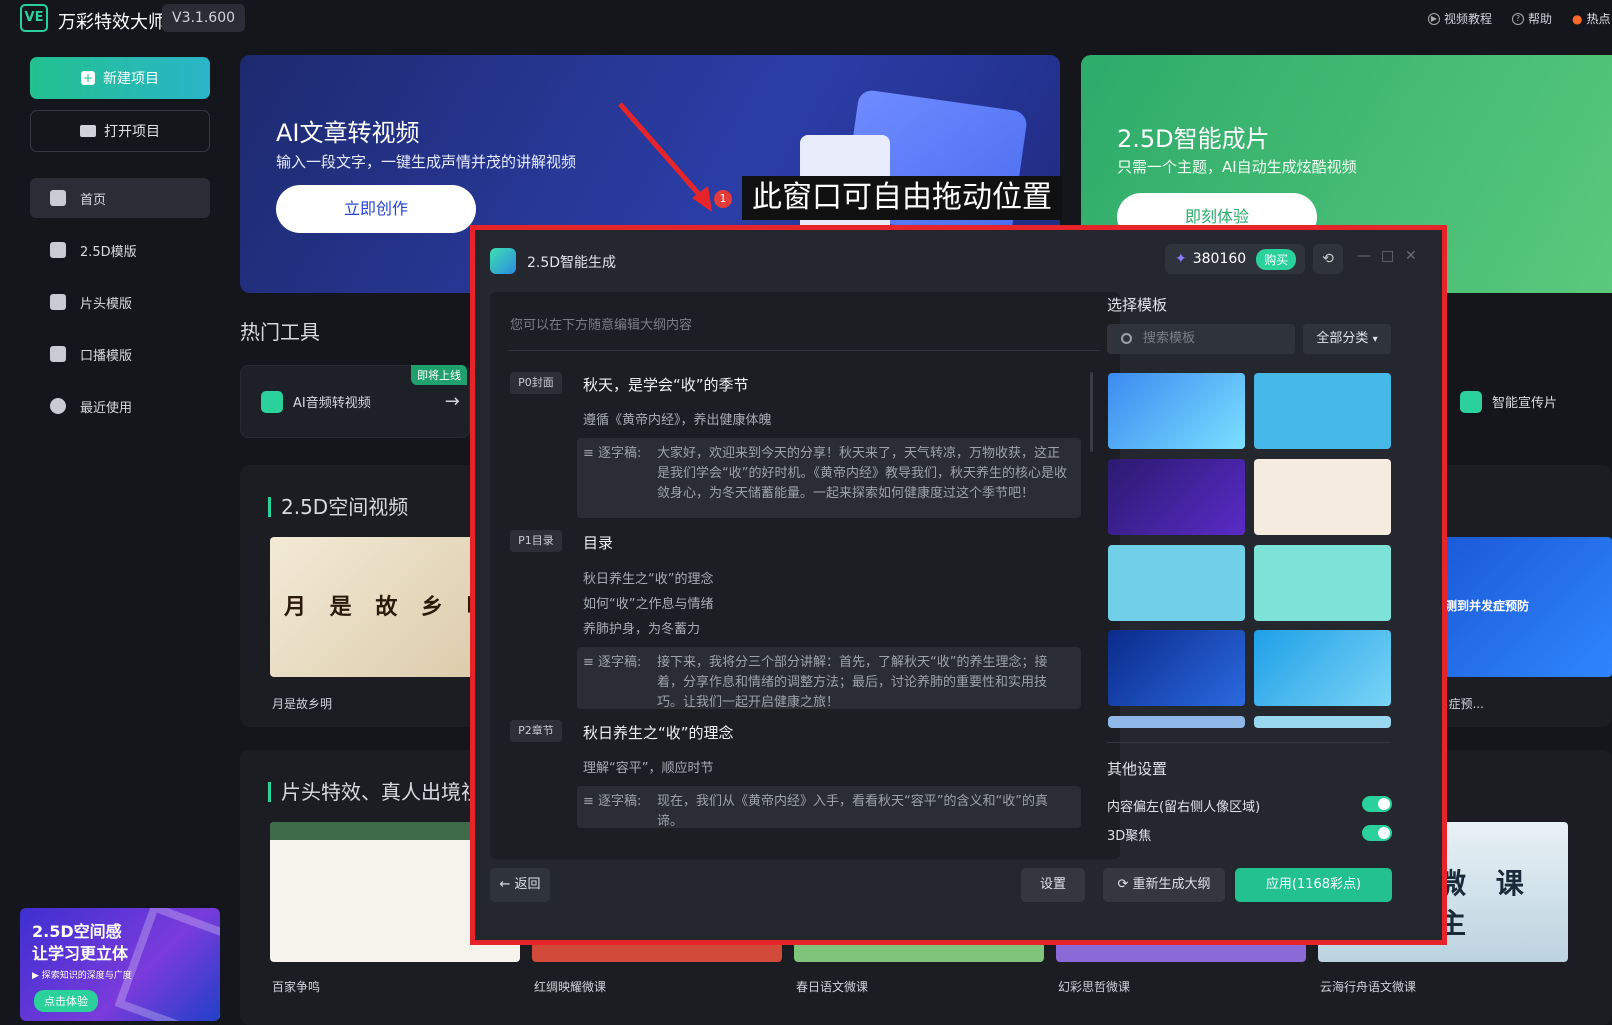 This screenshot has width=1612, height=1025. What do you see at coordinates (132, 132) in the screenshot?
I see `open-project-label: 打开项目` at bounding box center [132, 132].